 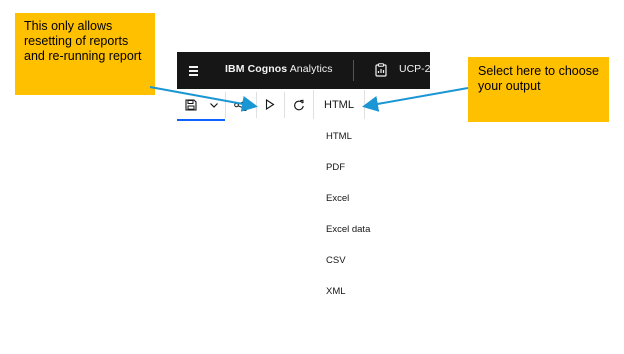 I want to click on app-title: IBM Cognos Analytics, so click(x=279, y=69).